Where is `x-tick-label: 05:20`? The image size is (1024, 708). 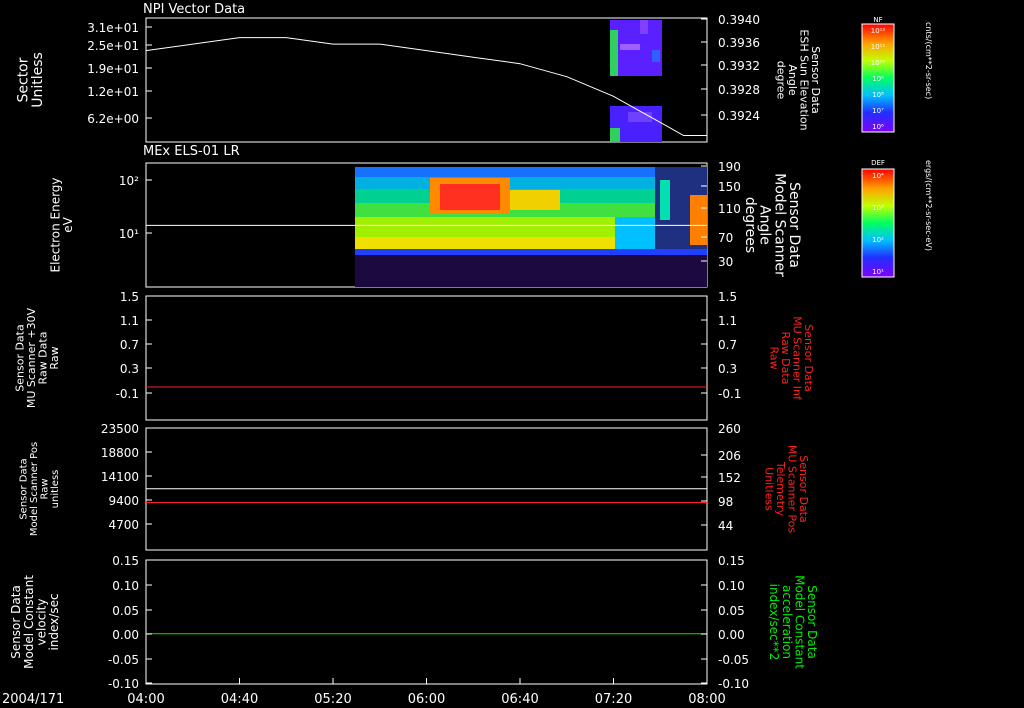
x-tick-label: 05:20 is located at coordinates (332, 699).